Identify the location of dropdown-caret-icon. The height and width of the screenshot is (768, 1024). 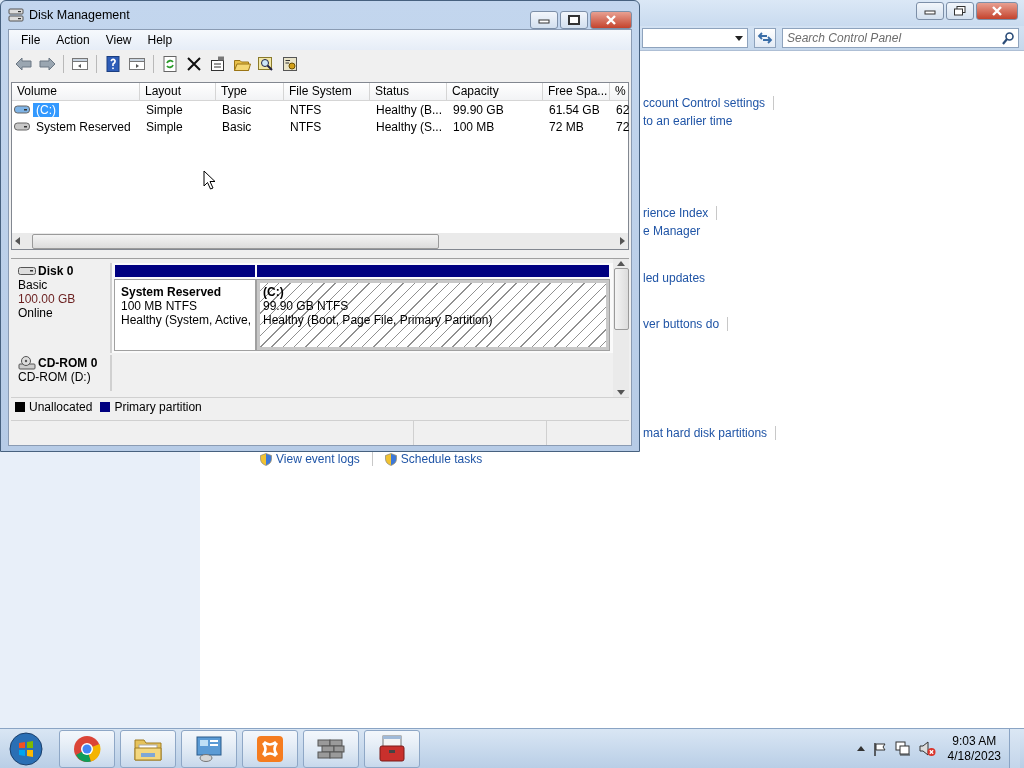
(739, 38).